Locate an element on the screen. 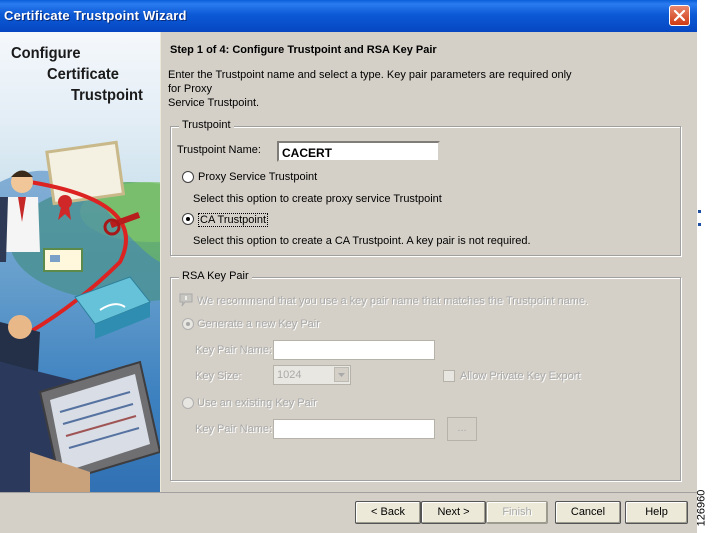 This screenshot has width=713, height=533. window-title: Certificate Trustpoint Wizard is located at coordinates (95, 15).